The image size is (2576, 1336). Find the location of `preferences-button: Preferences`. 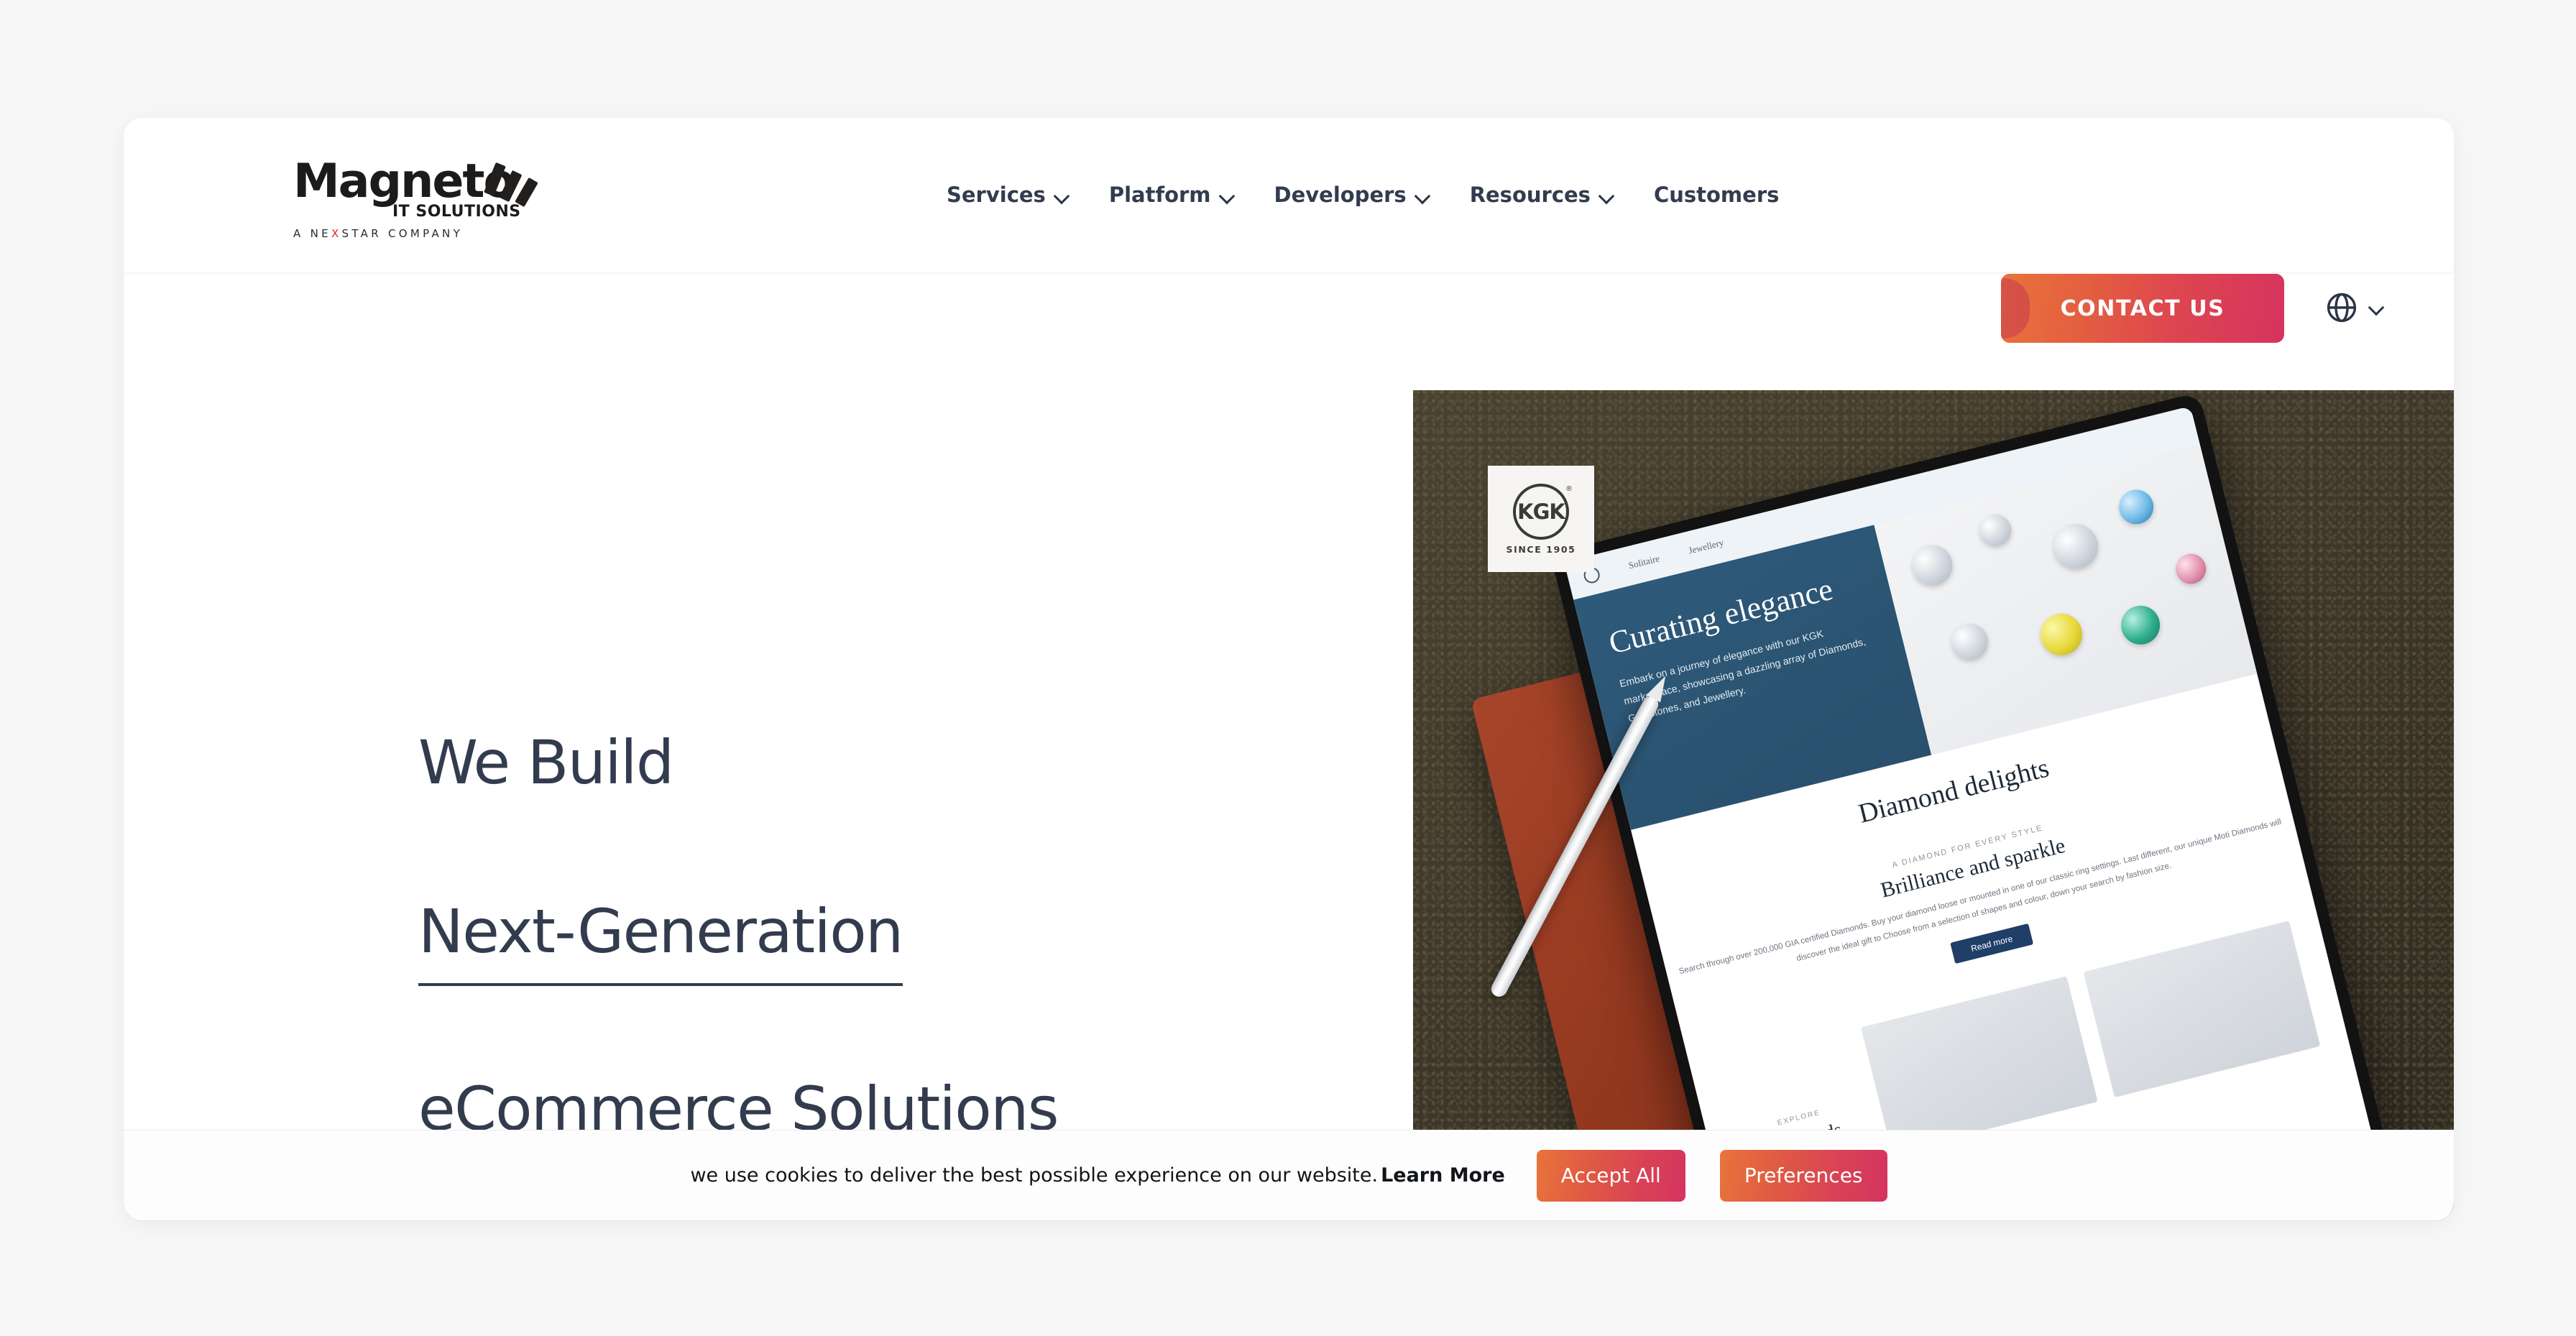

preferences-button: Preferences is located at coordinates (1803, 1175).